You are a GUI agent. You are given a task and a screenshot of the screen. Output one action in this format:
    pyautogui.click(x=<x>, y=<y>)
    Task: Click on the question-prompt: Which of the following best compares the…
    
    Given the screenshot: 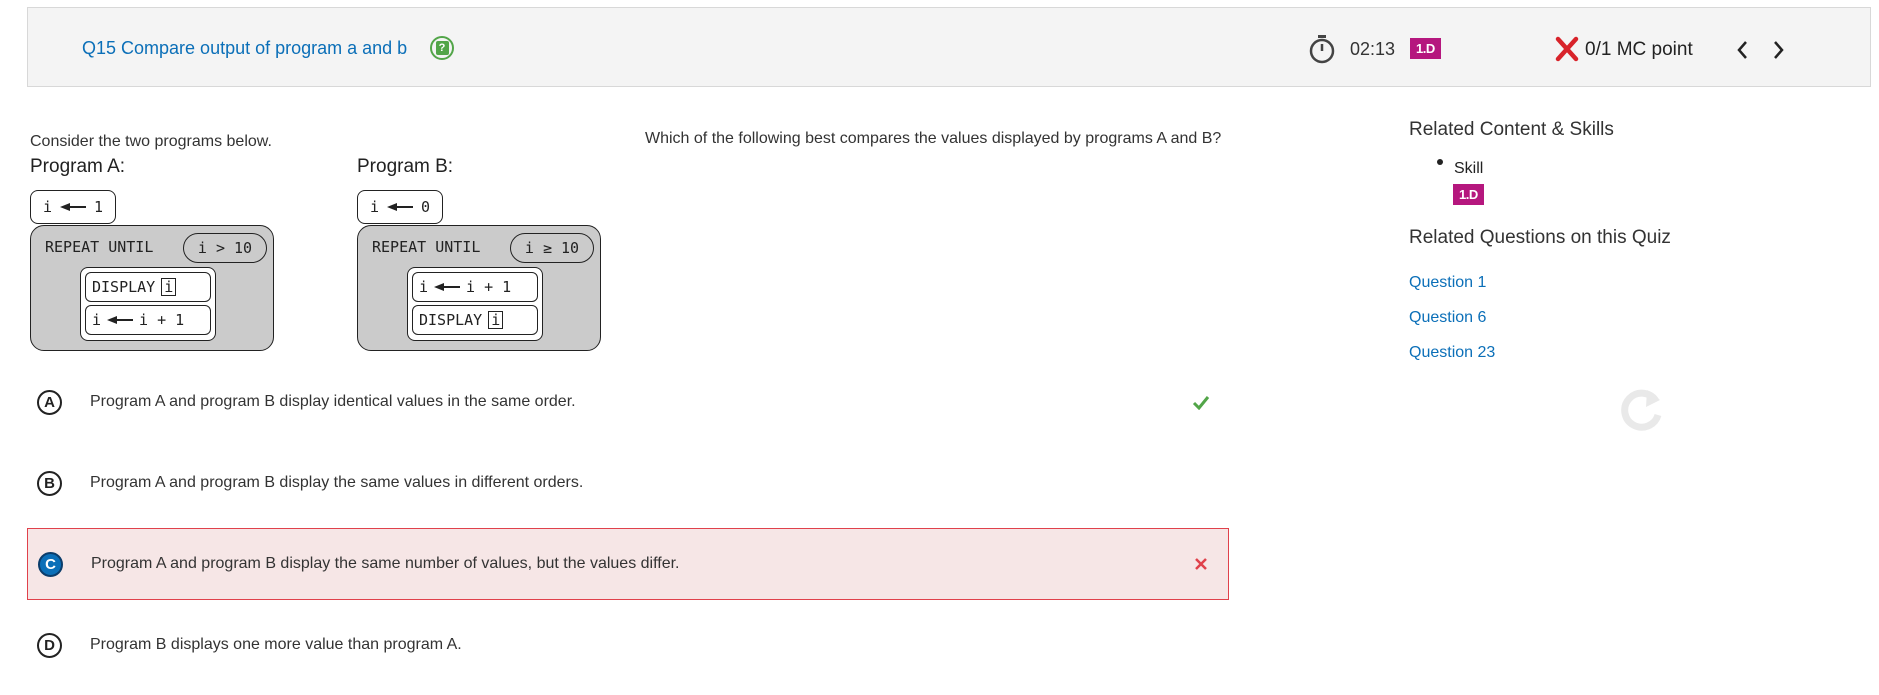 What is the action you would take?
    pyautogui.click(x=933, y=138)
    